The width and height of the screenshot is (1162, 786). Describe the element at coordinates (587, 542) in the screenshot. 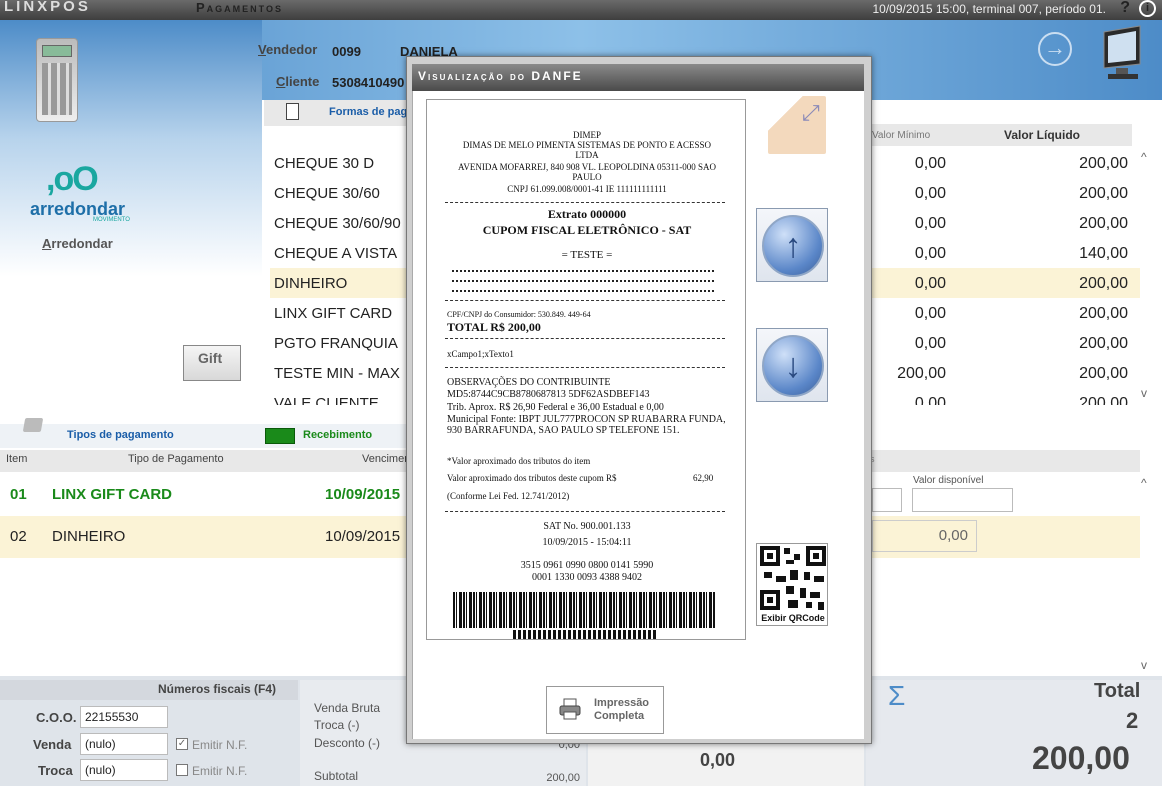

I see `receipt-datetime: 10/09/2015 - 15:04:11` at that location.